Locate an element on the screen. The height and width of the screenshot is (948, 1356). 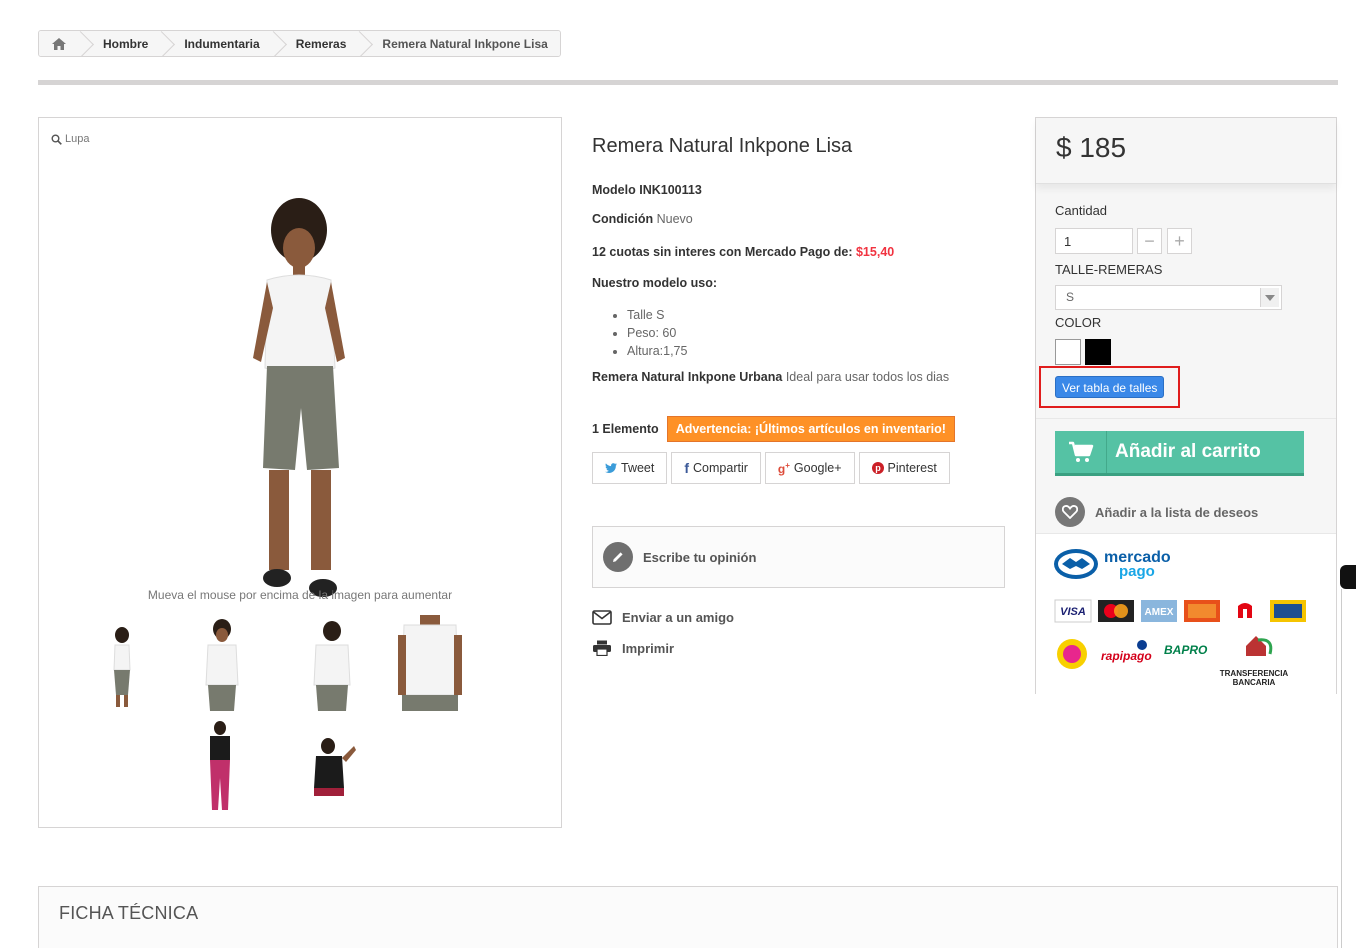
model-value: INK100113 is located at coordinates (670, 190).